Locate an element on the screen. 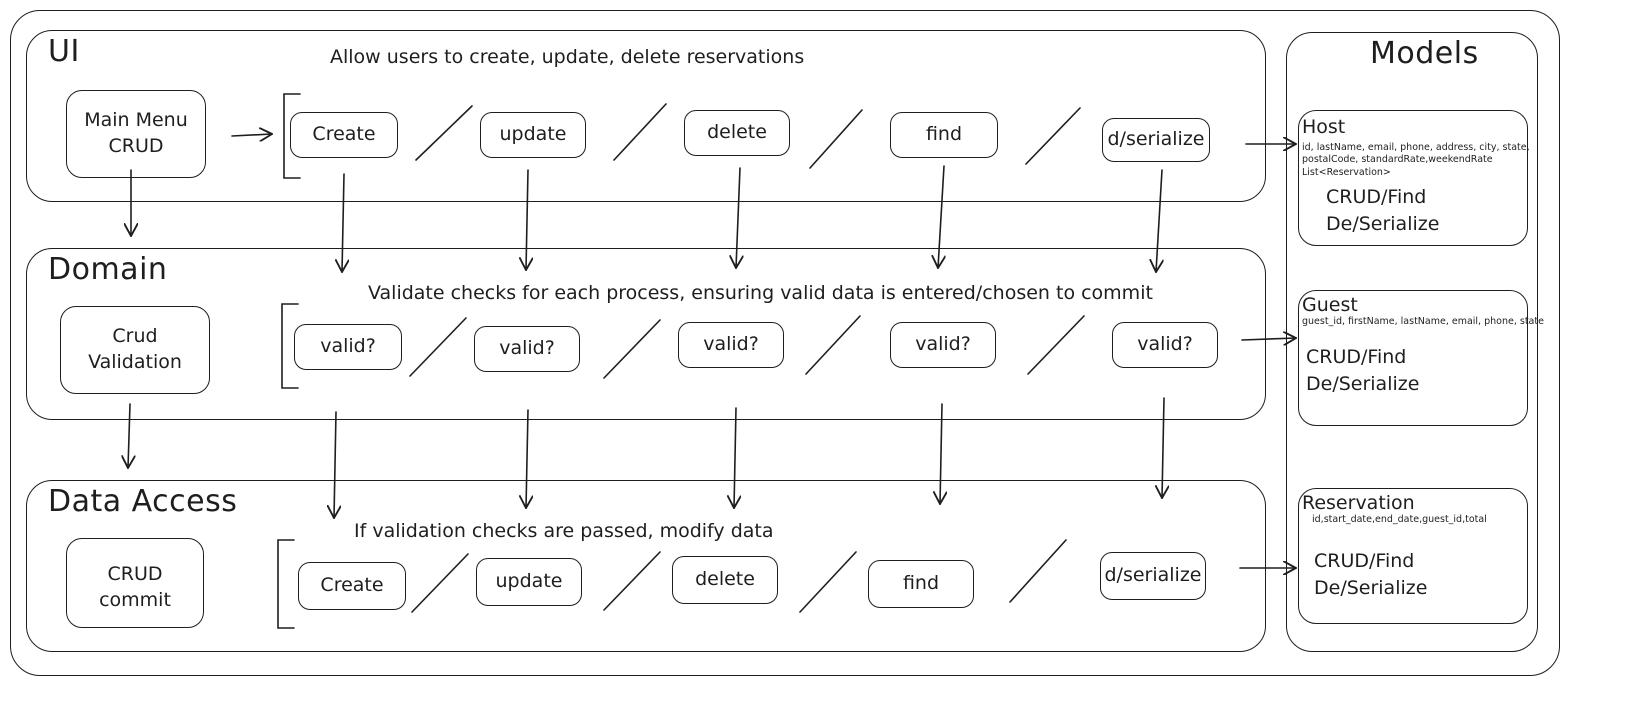 The image size is (1652, 722). data-access-op-update: update is located at coordinates (529, 582).